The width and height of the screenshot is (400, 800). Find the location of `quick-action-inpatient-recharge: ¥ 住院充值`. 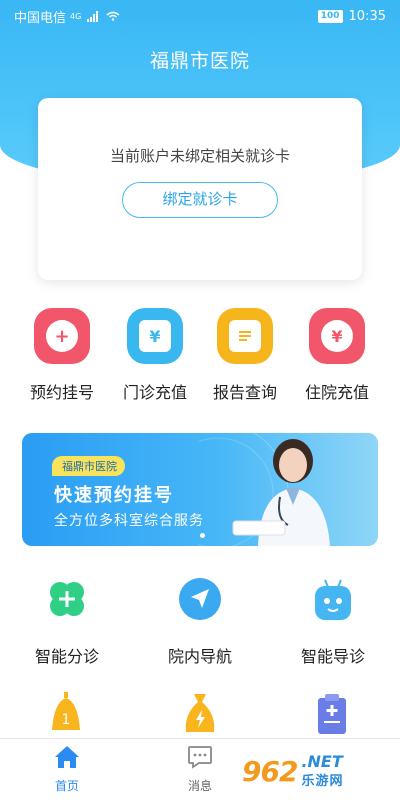

quick-action-inpatient-recharge: ¥ 住院充值 is located at coordinates (337, 355).